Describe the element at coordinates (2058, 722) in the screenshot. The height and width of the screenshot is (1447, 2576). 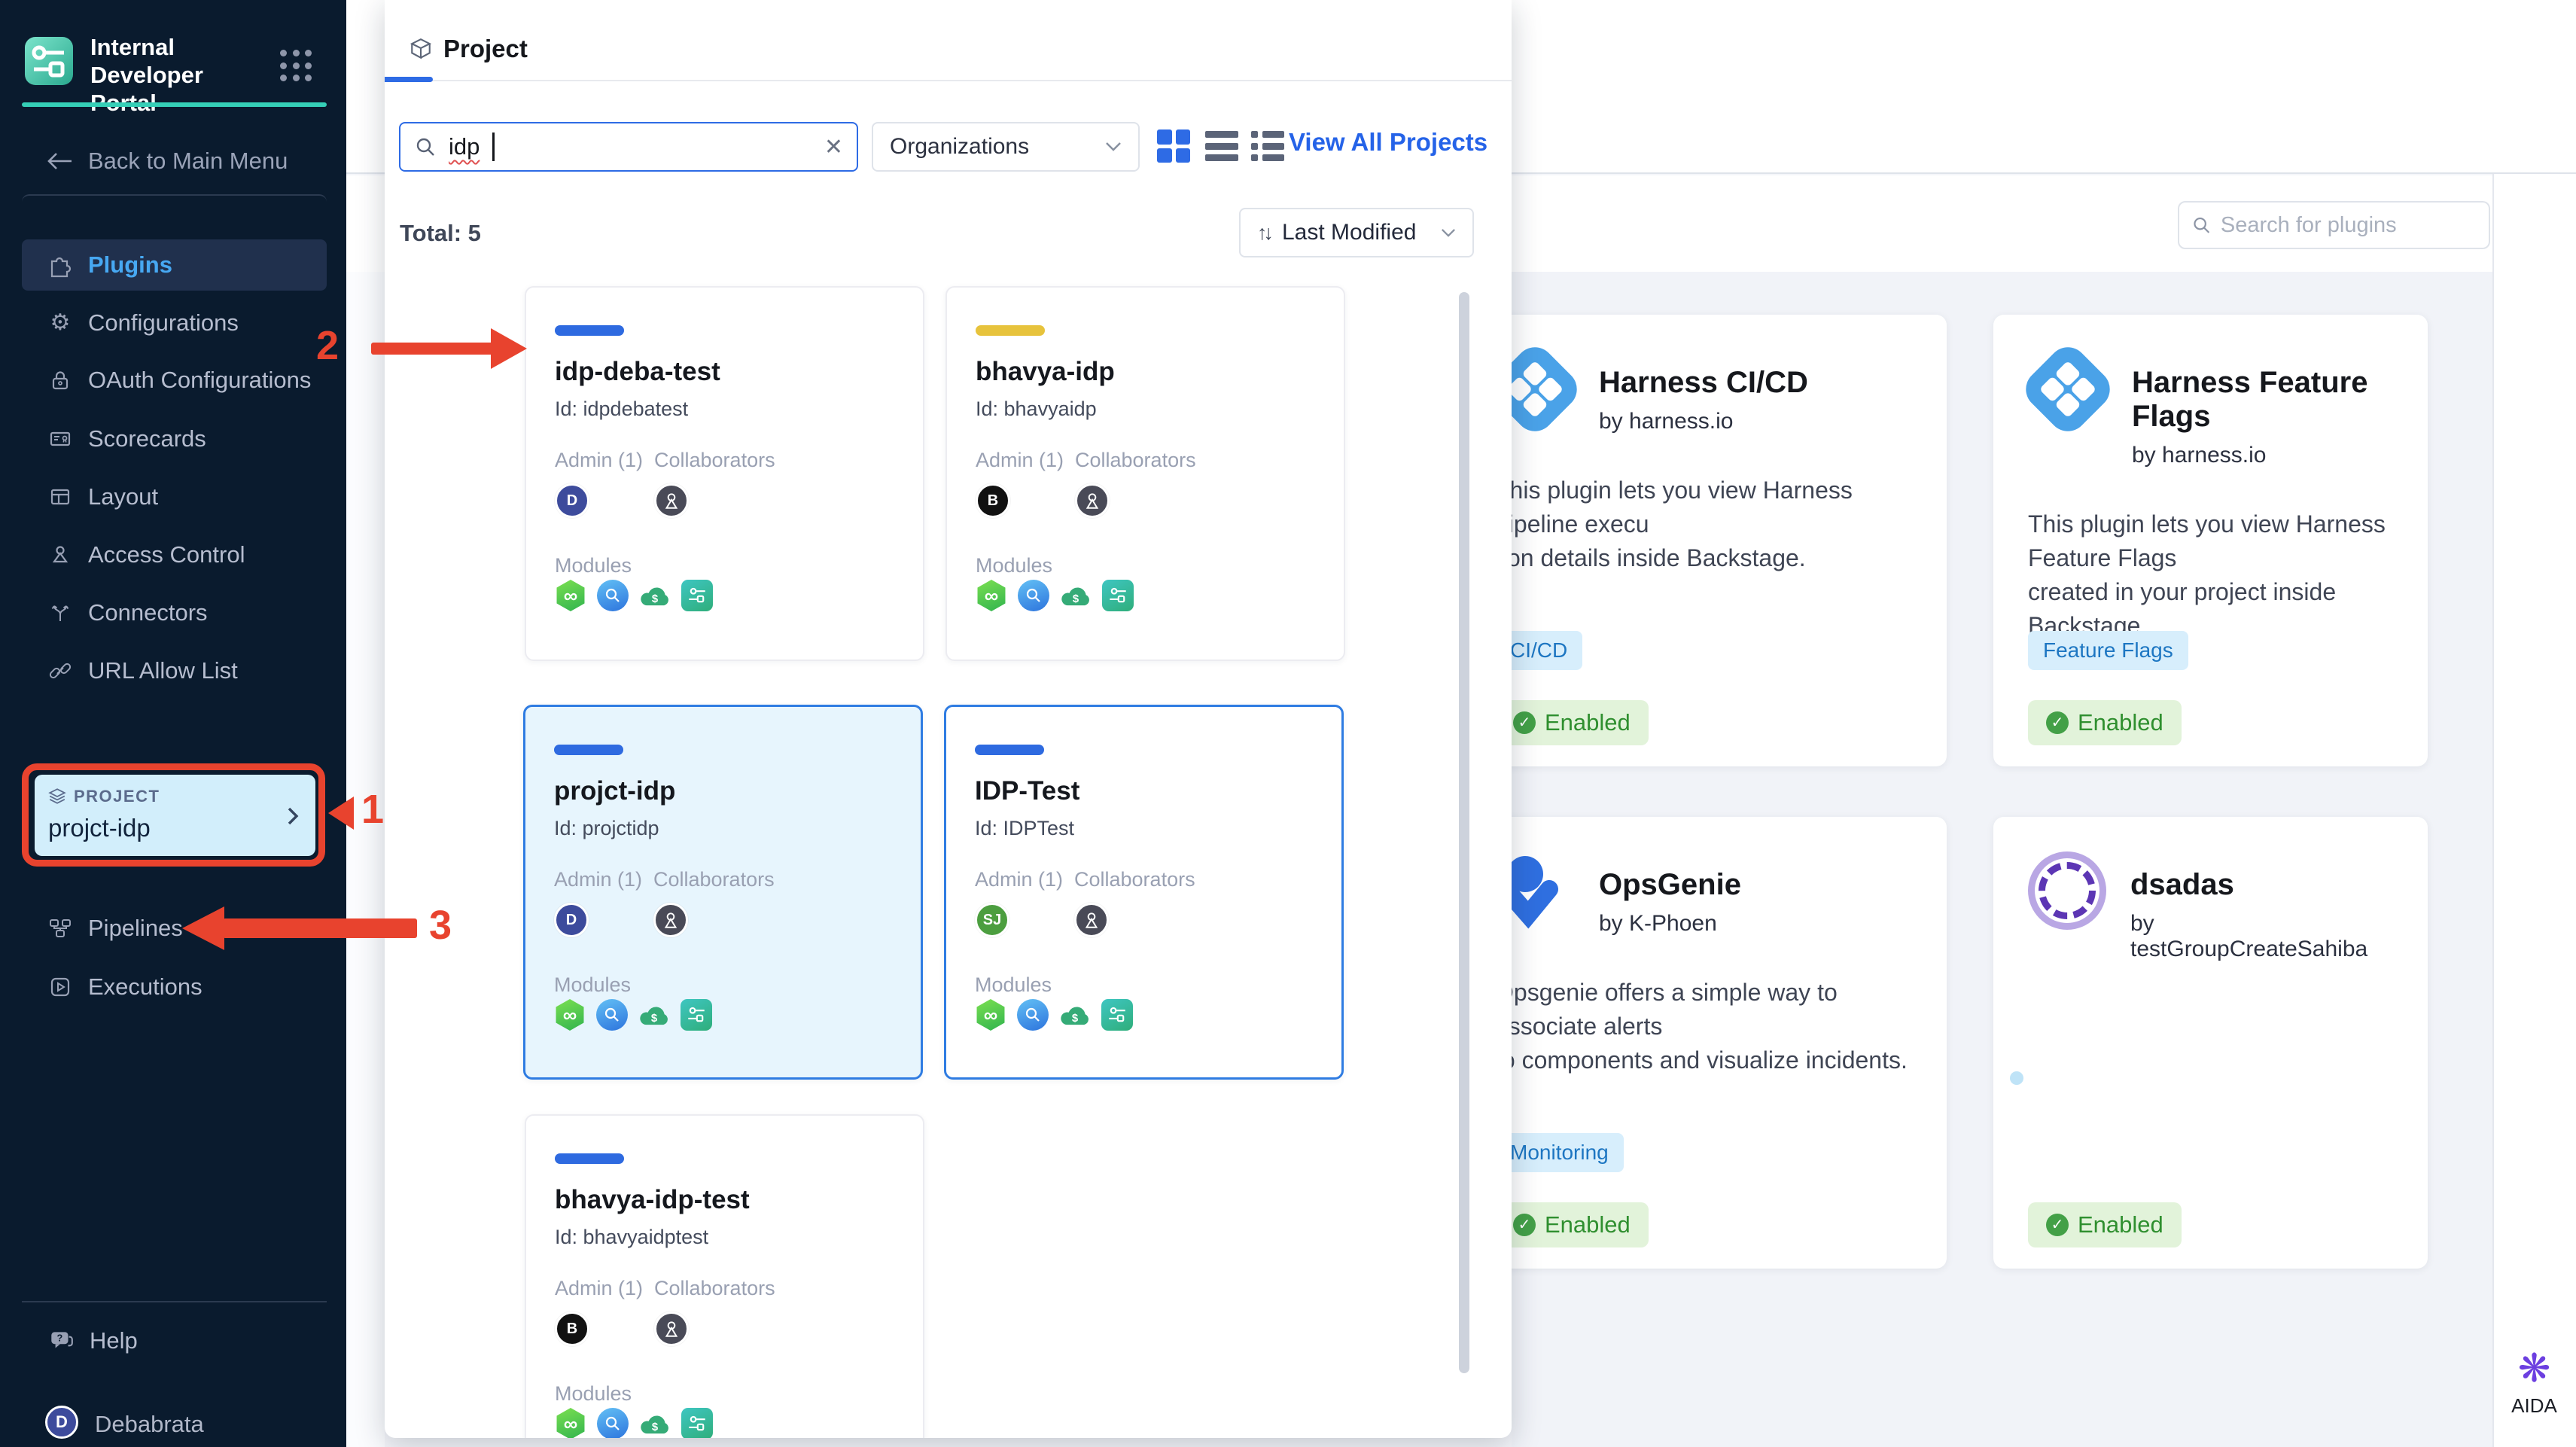
I see `check-icon: ✓` at that location.